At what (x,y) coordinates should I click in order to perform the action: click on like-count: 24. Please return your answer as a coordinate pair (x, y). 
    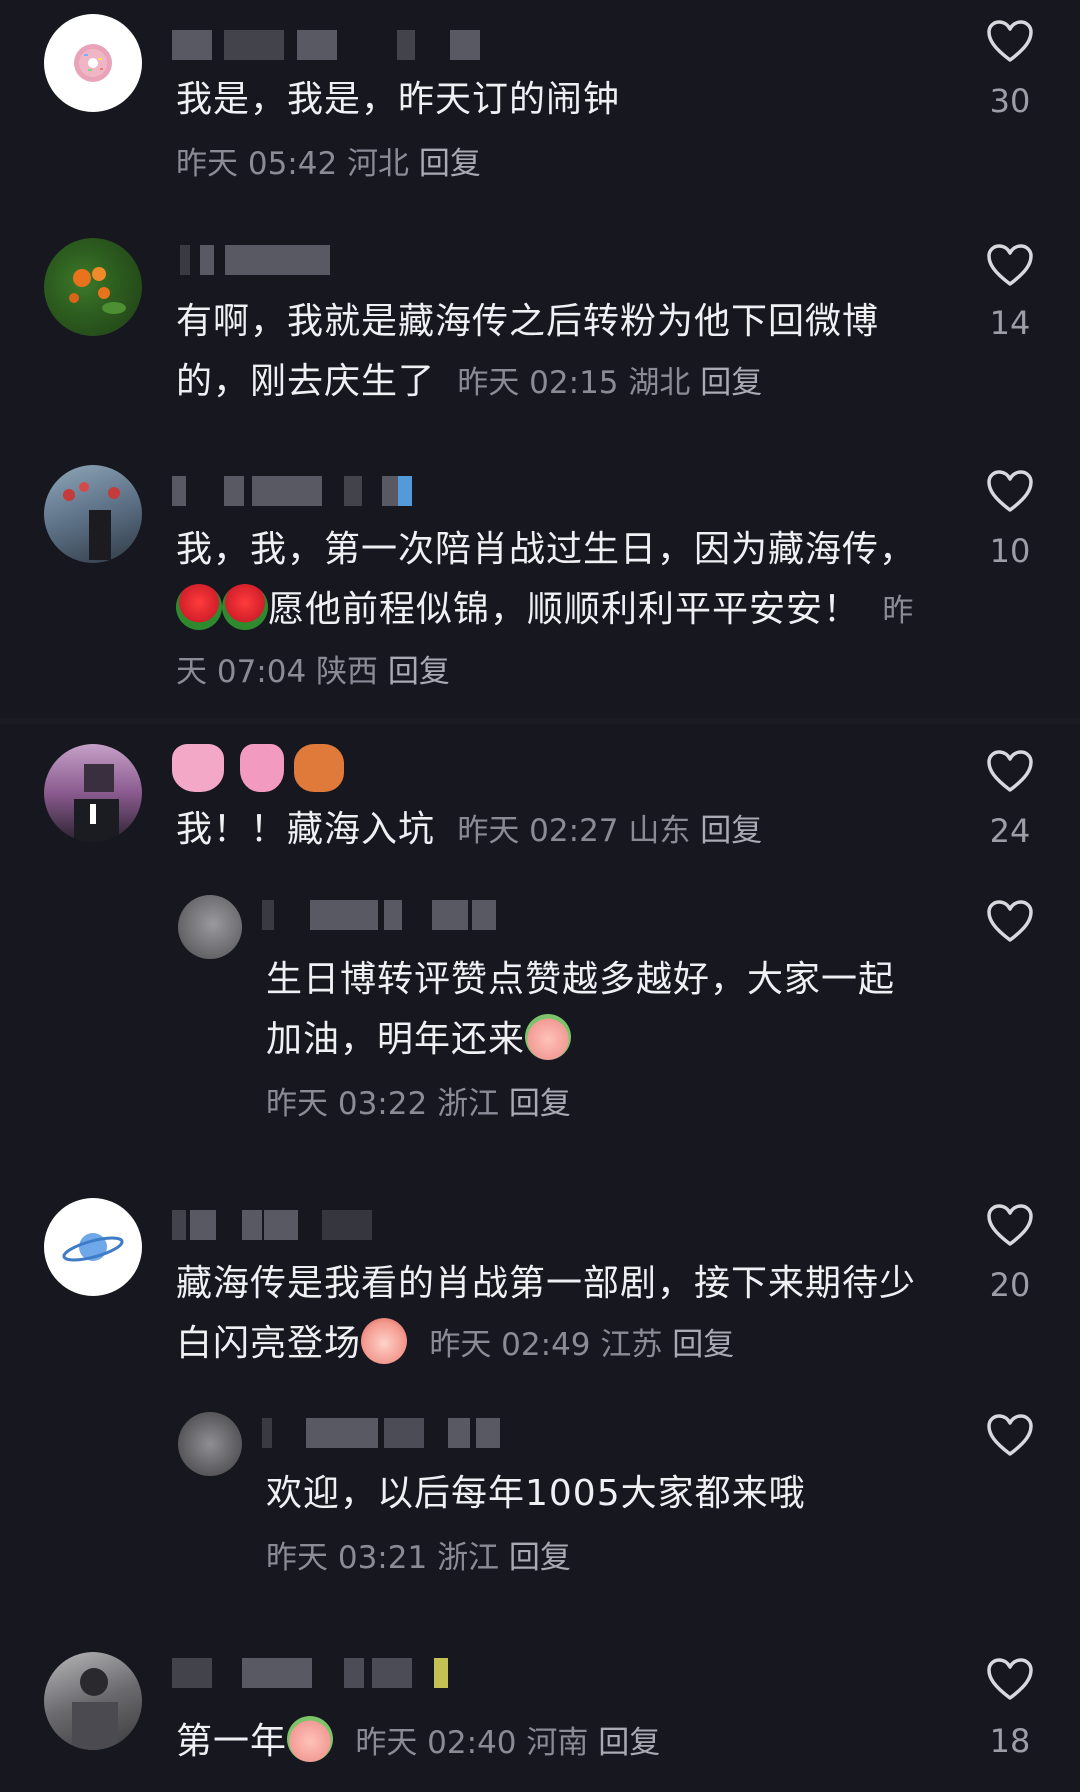
    Looking at the image, I should click on (1010, 831).